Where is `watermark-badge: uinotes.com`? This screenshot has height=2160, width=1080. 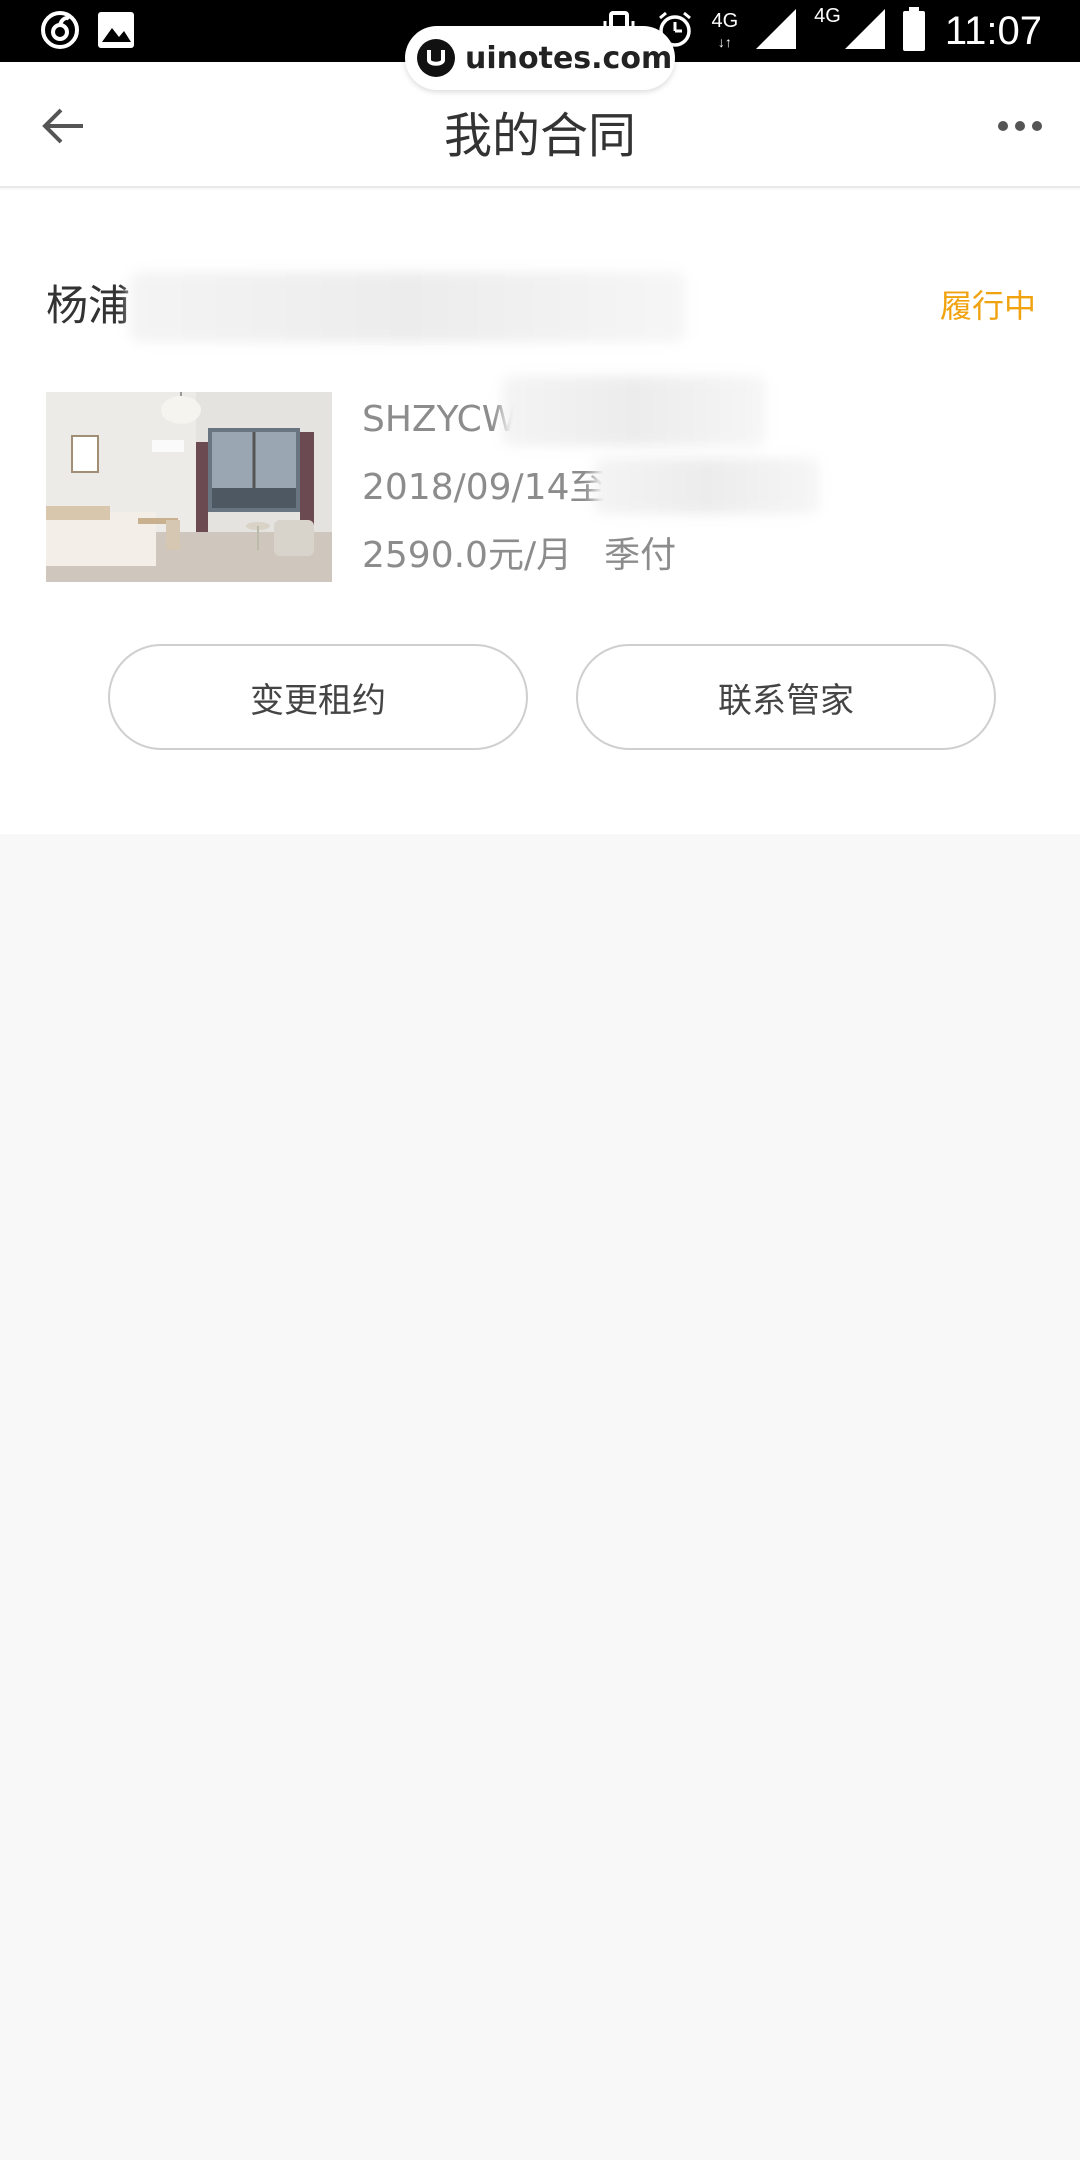
watermark-badge: uinotes.com is located at coordinates (540, 58).